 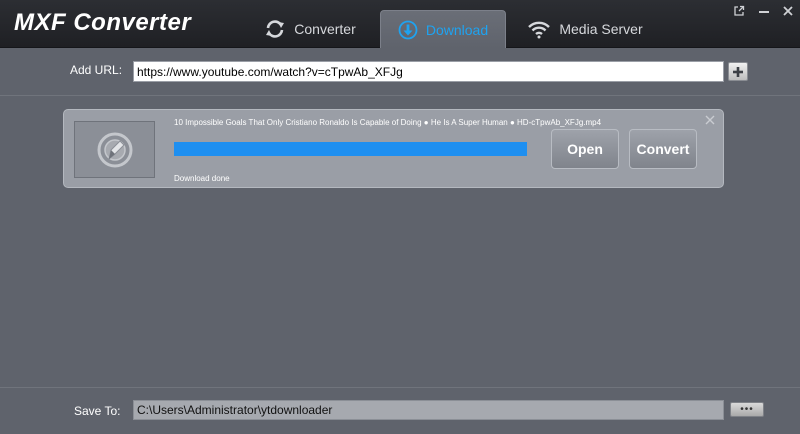 What do you see at coordinates (764, 11) in the screenshot?
I see `minimize-icon` at bounding box center [764, 11].